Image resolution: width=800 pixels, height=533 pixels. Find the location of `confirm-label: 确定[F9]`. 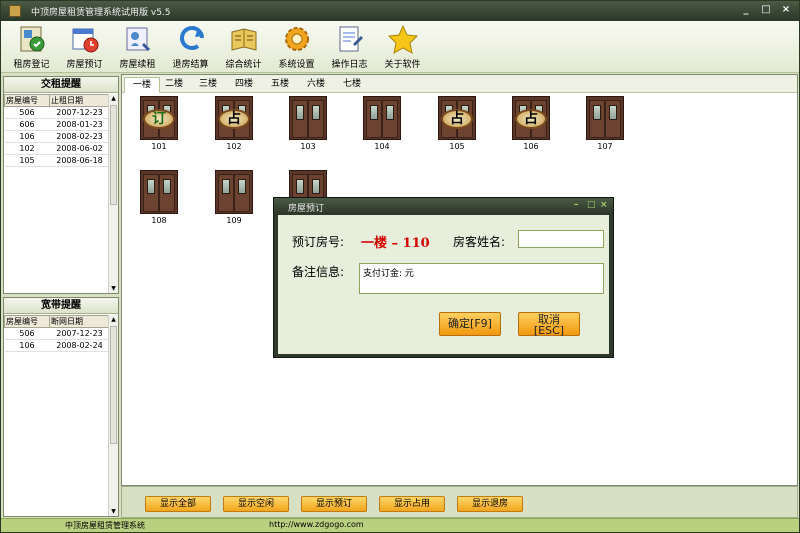

confirm-label: 确定[F9] is located at coordinates (470, 323).